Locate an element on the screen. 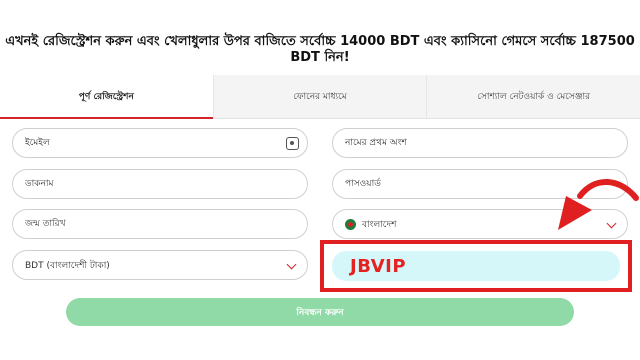 This screenshot has height=360, width=640. birthdate-field is located at coordinates (160, 224).